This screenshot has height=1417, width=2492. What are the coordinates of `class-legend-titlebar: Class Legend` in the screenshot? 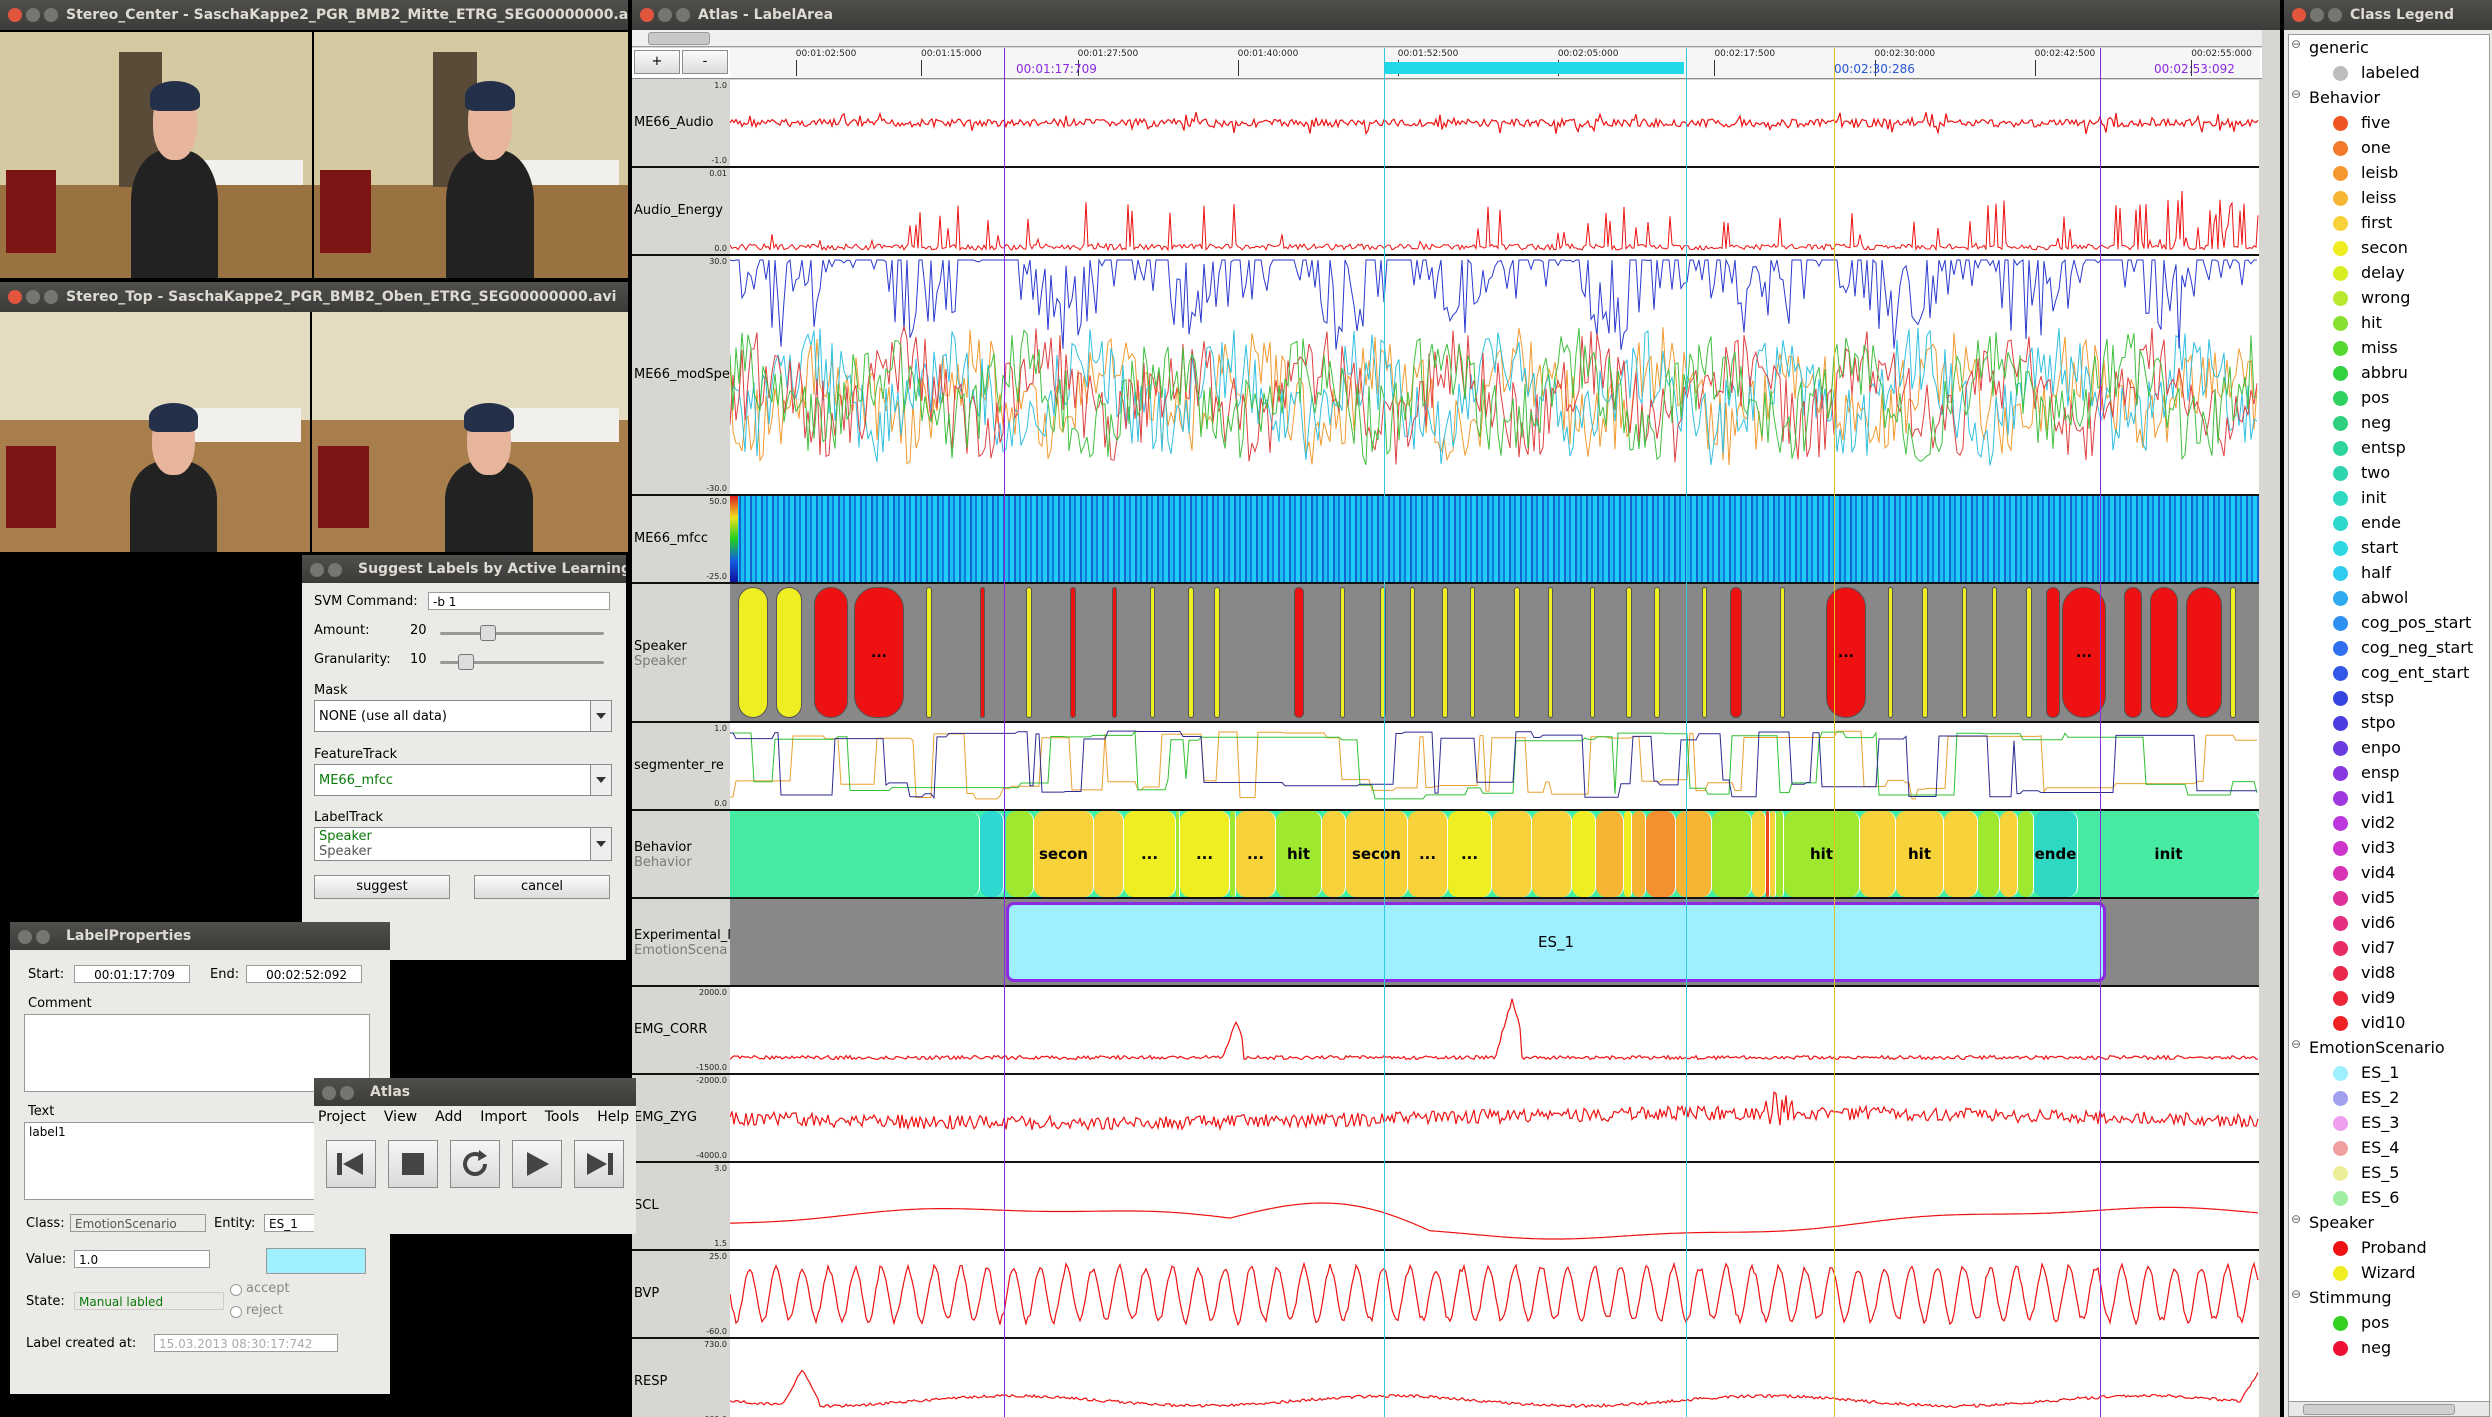 It's located at (2388, 15).